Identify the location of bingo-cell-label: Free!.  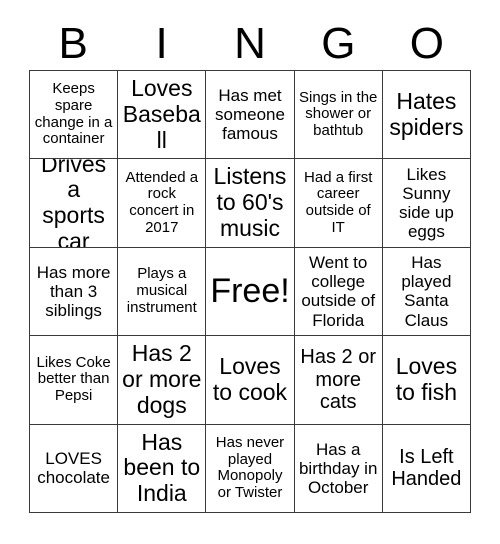
(250, 291).